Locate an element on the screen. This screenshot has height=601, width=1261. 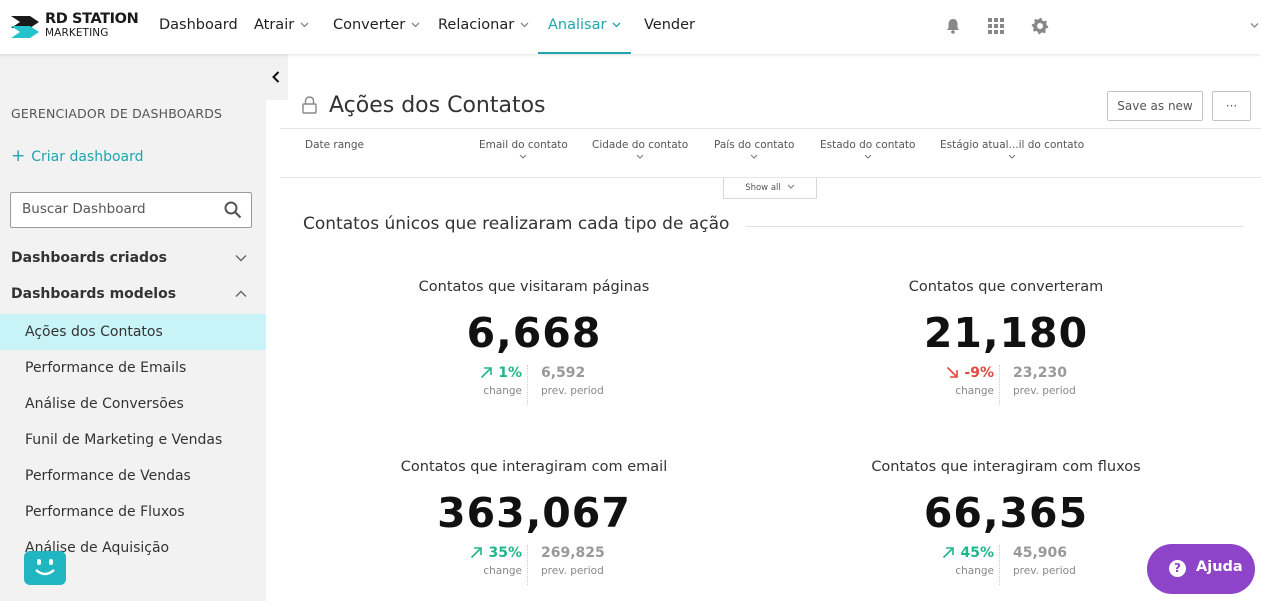
metric-previous: 269,825 prev. period is located at coordinates (573, 561).